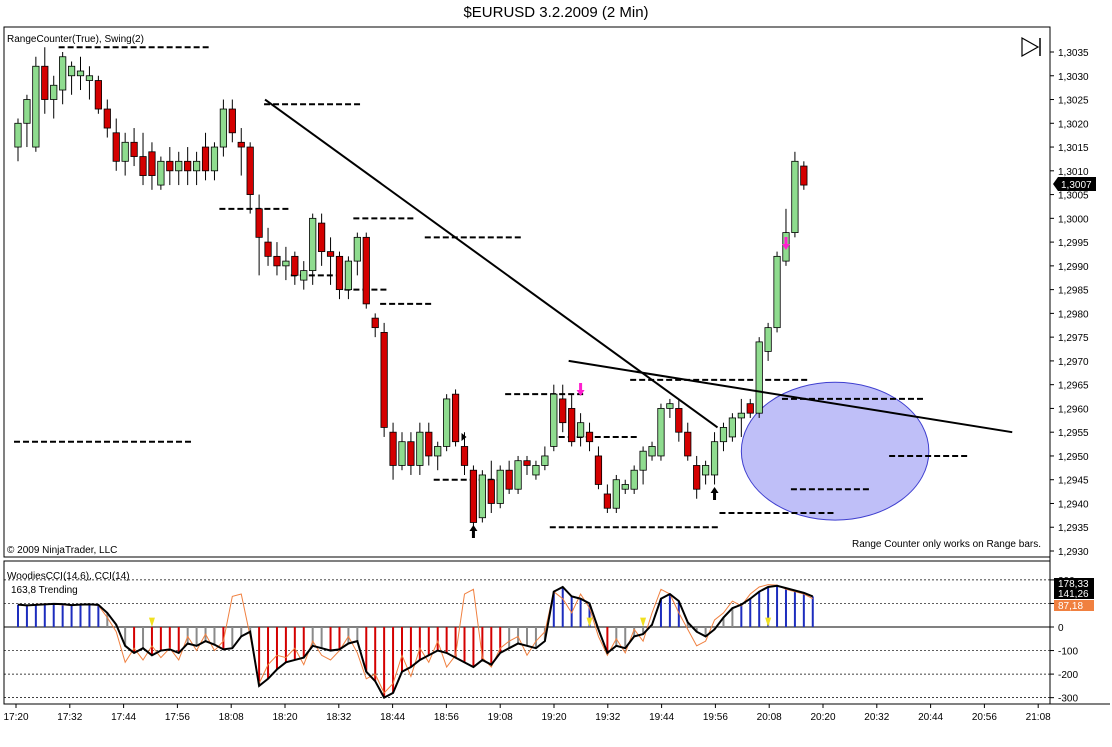 This screenshot has width=1112, height=747. What do you see at coordinates (1073, 148) in the screenshot?
I see `price-tick-label: 1,3015` at bounding box center [1073, 148].